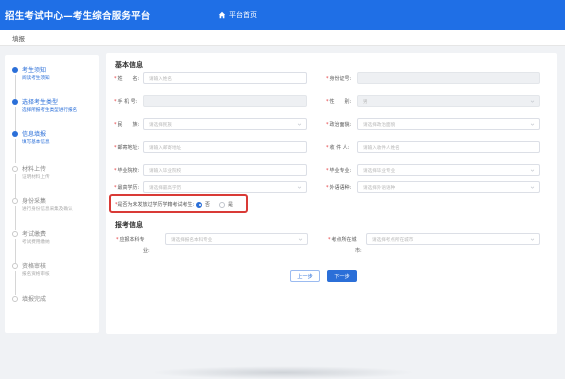 This screenshot has width=565, height=379. Describe the element at coordinates (339, 79) in the screenshot. I see `id-number-label: *身份证号:` at that location.